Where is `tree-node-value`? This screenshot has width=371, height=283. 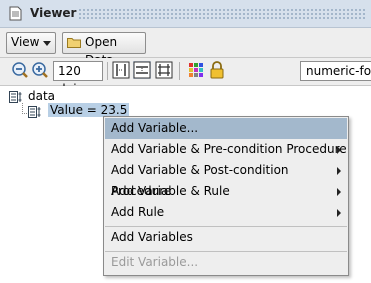
tree-node-value is located at coordinates (35, 111).